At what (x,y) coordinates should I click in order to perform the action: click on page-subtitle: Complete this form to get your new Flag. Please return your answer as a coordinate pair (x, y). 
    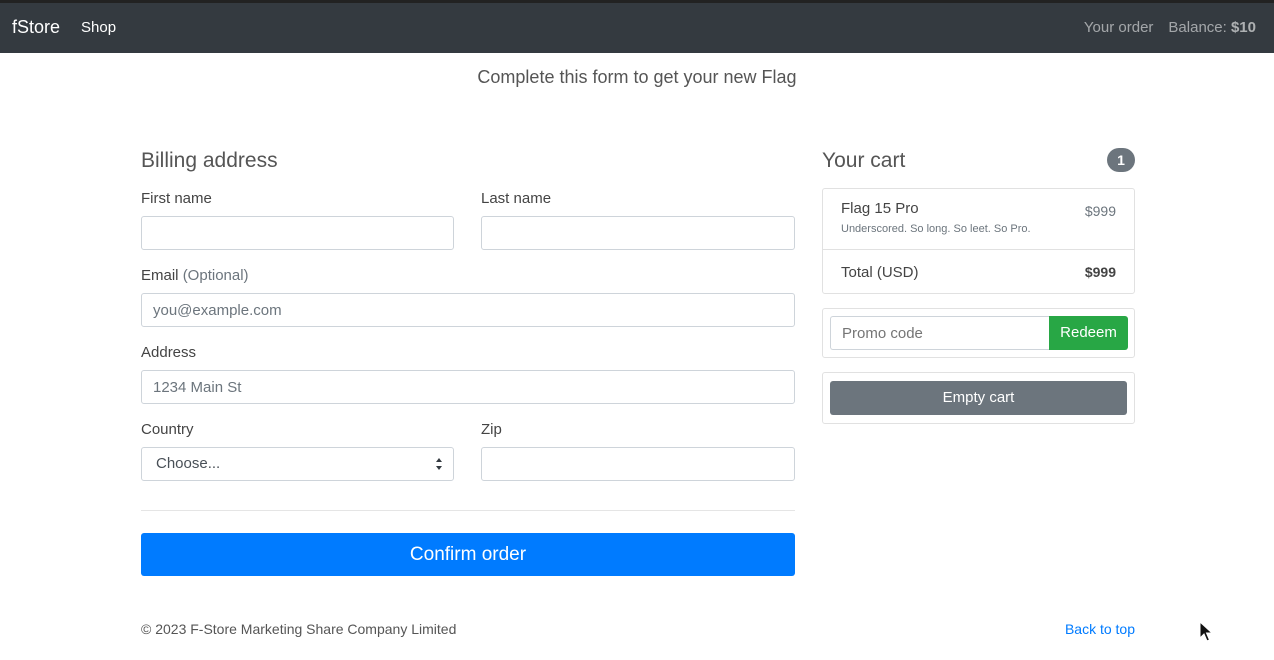
    Looking at the image, I should click on (637, 77).